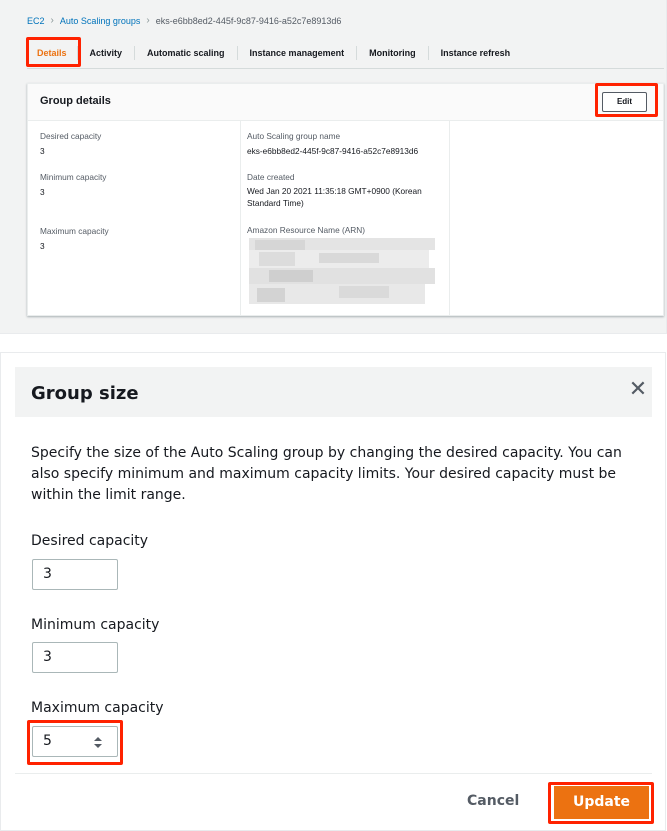 This screenshot has height=831, width=667. What do you see at coordinates (306, 230) in the screenshot?
I see `arn-label: Amazon Resource Name (ARN)` at bounding box center [306, 230].